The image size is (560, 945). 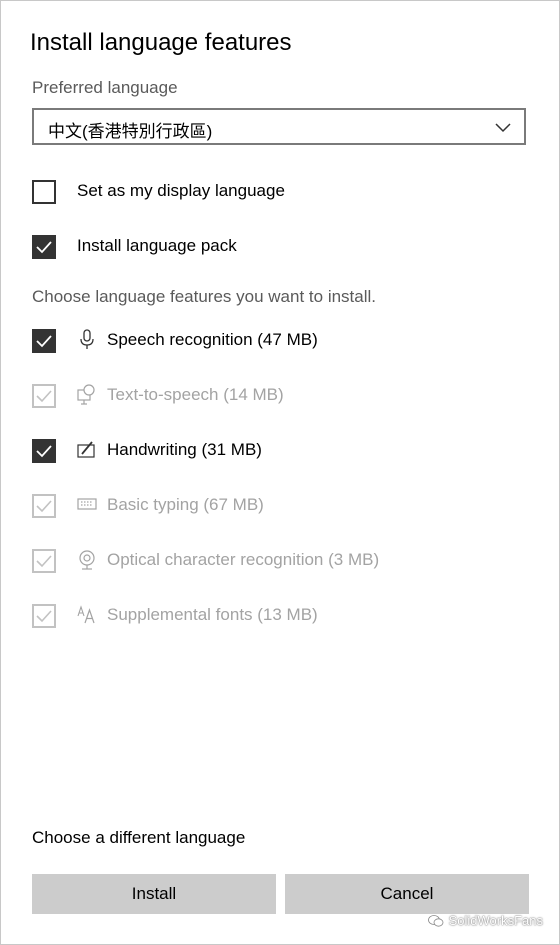 I want to click on basic-typing-checkbox, so click(x=44, y=506).